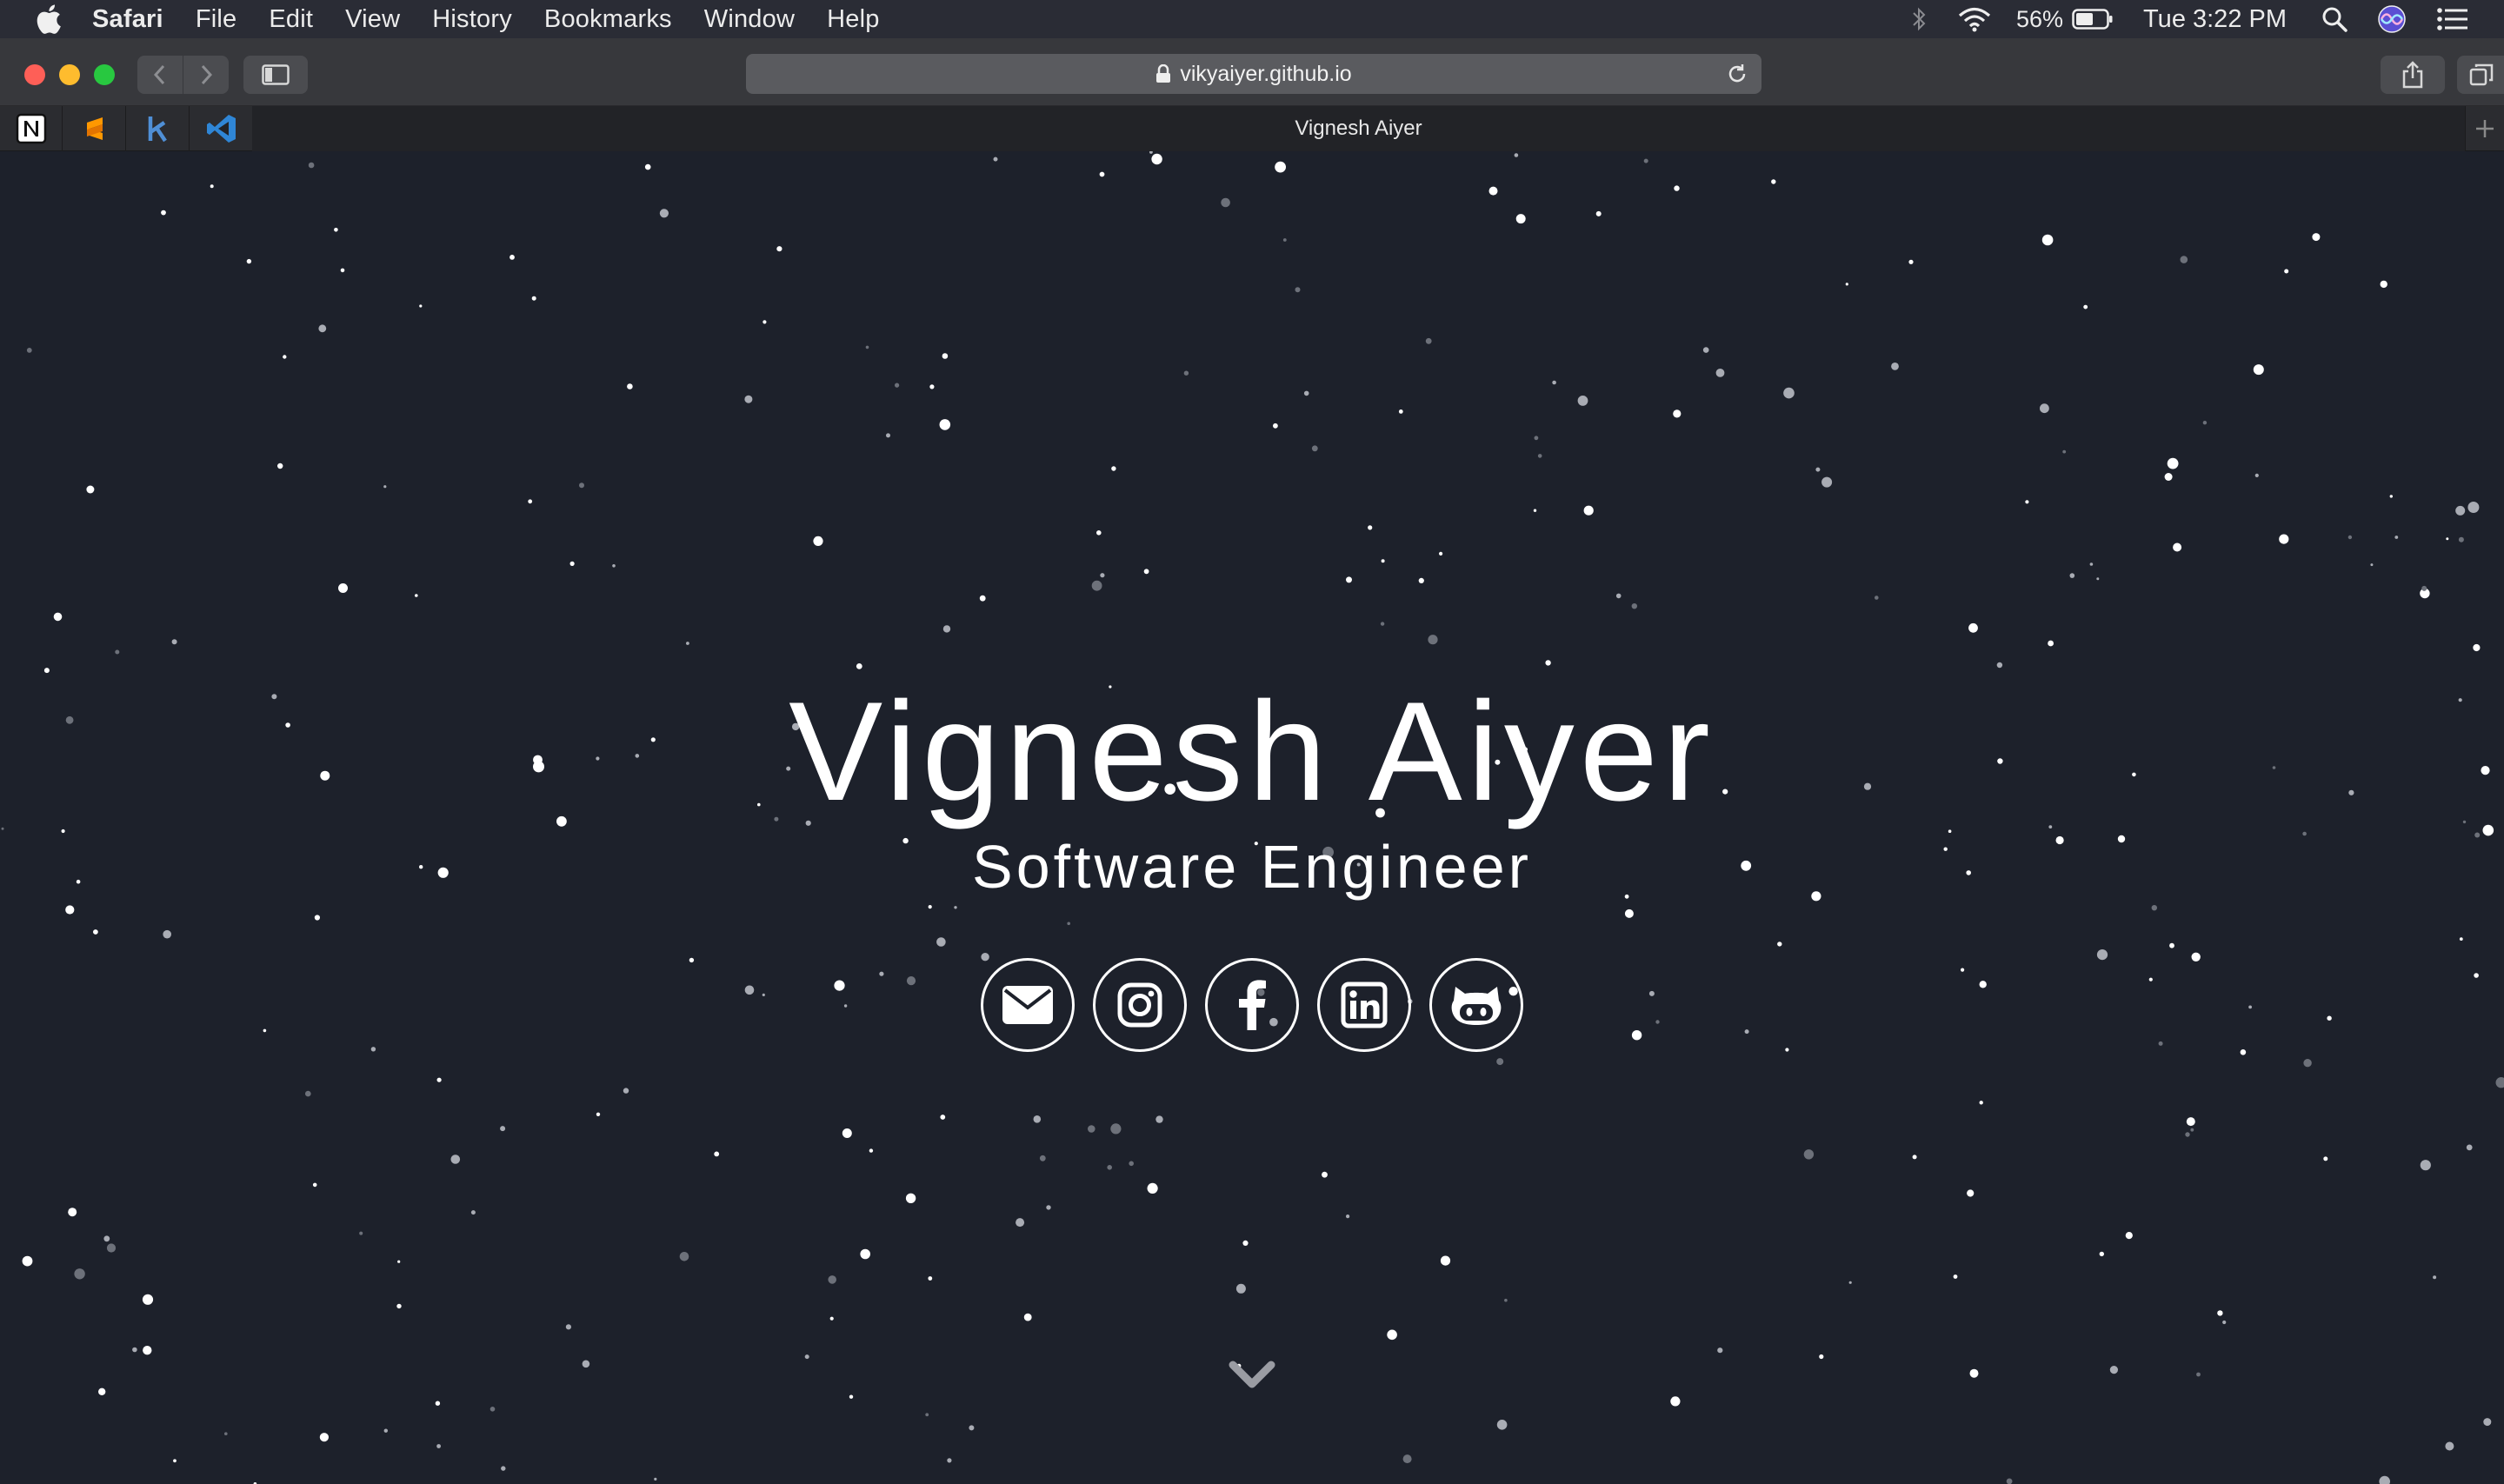 The image size is (2504, 1484). I want to click on chevron-left-icon, so click(159, 74).